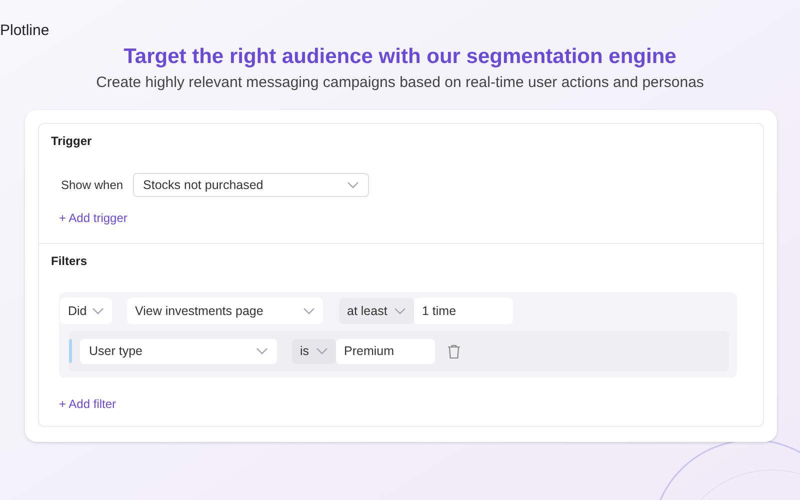 Image resolution: width=800 pixels, height=500 pixels. What do you see at coordinates (93, 218) in the screenshot?
I see `add-trigger-link: + Add trigger` at bounding box center [93, 218].